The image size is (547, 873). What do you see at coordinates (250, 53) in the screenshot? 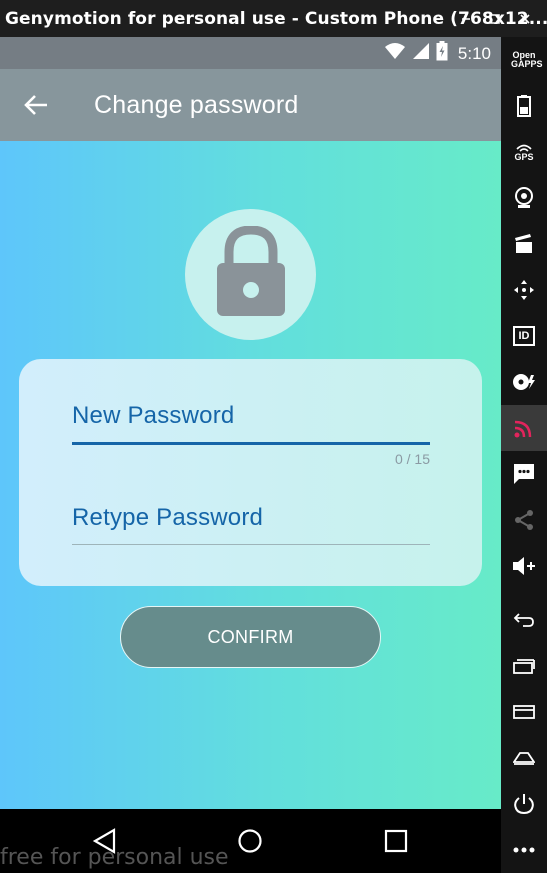
I see `status-bar: 5:10` at bounding box center [250, 53].